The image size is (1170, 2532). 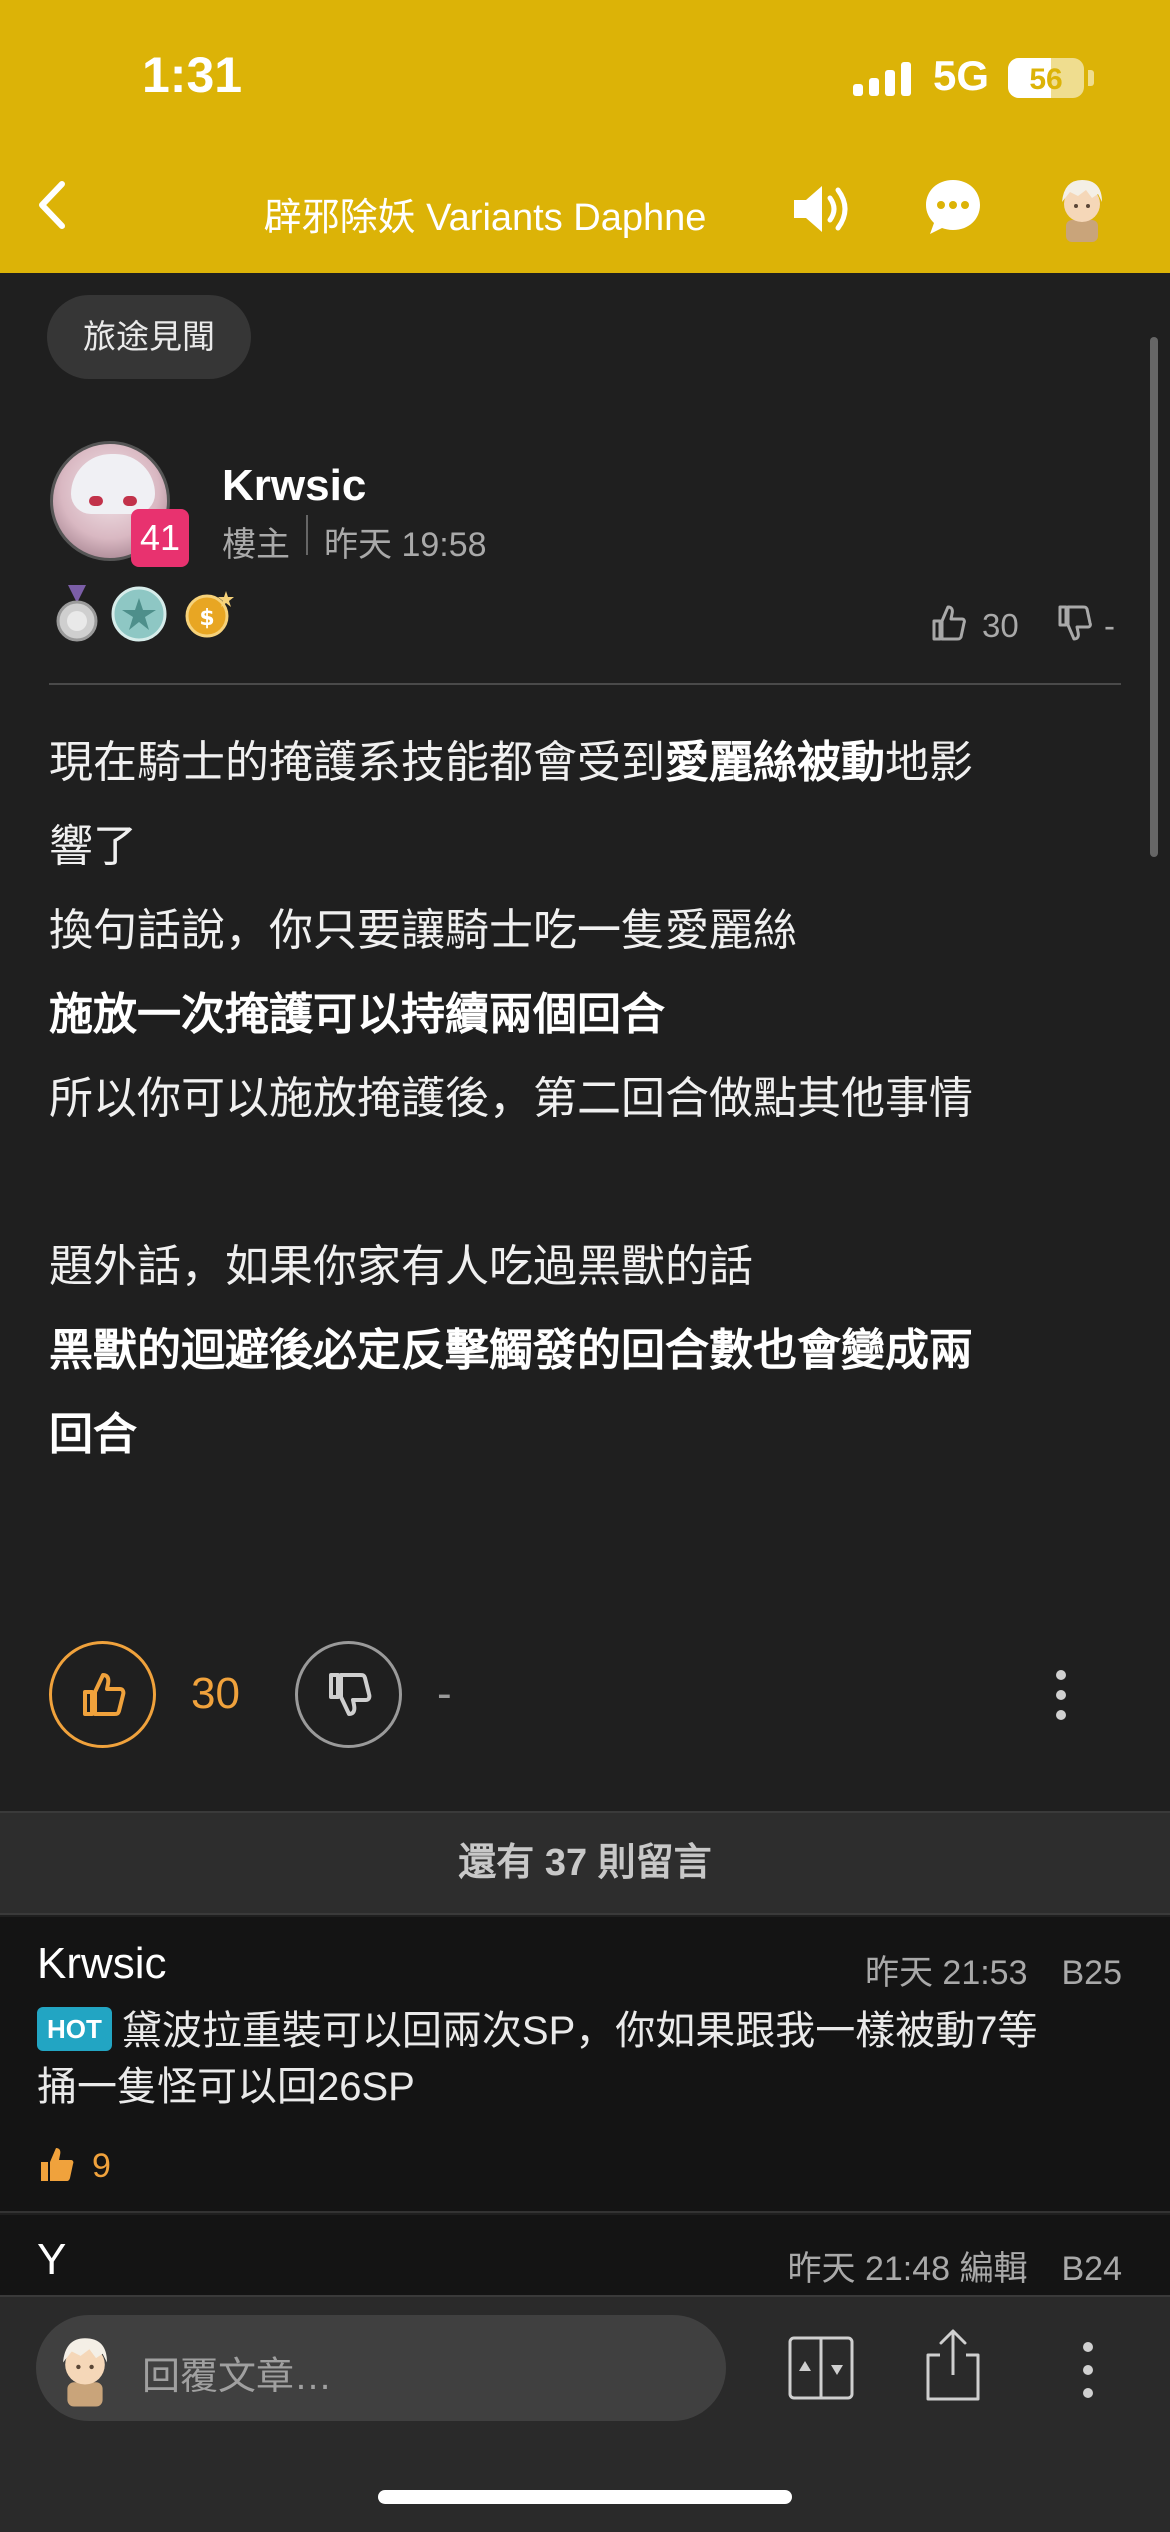 What do you see at coordinates (357, 762) in the screenshot?
I see `text-run: 現在騎士的掩護系技能都會受到` at bounding box center [357, 762].